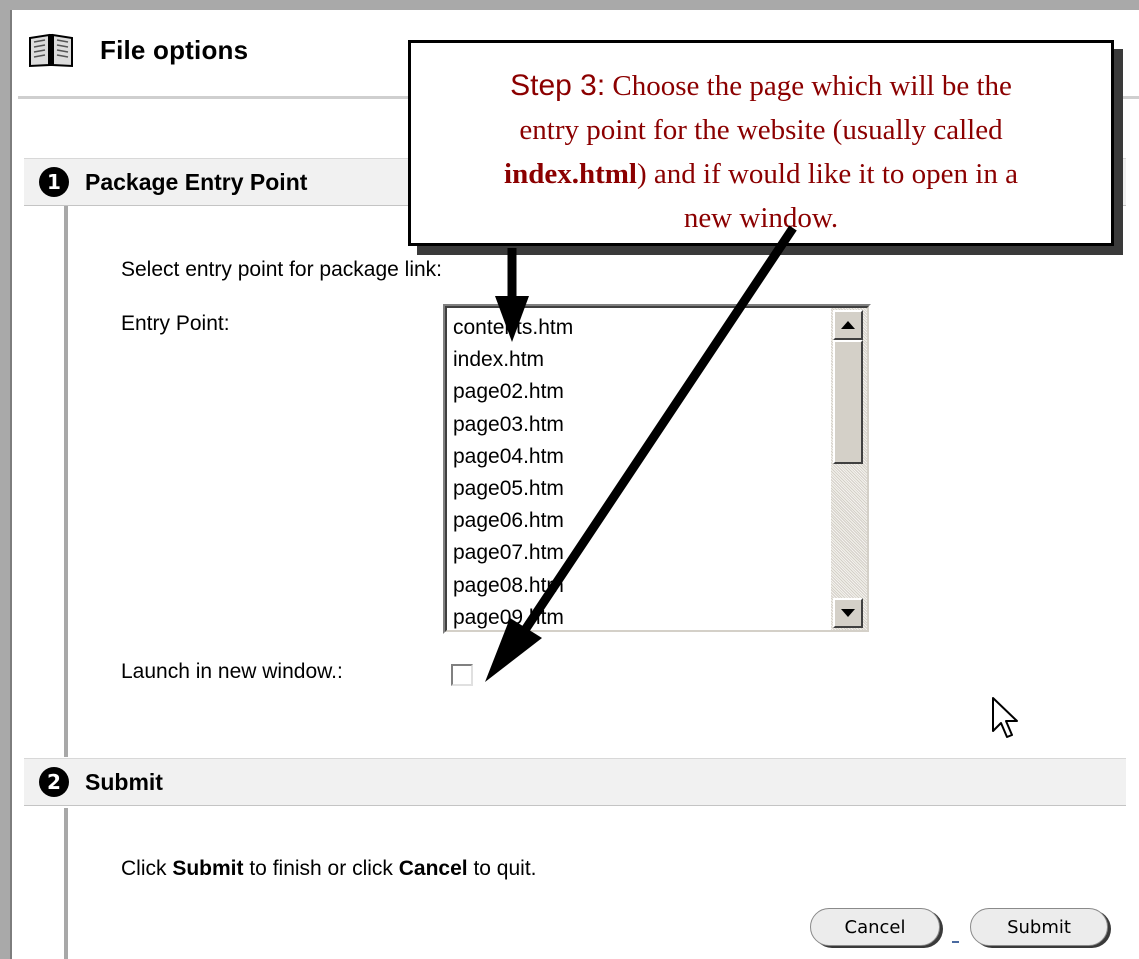  What do you see at coordinates (232, 671) in the screenshot?
I see `launch-window-label: Launch in new window.:` at bounding box center [232, 671].